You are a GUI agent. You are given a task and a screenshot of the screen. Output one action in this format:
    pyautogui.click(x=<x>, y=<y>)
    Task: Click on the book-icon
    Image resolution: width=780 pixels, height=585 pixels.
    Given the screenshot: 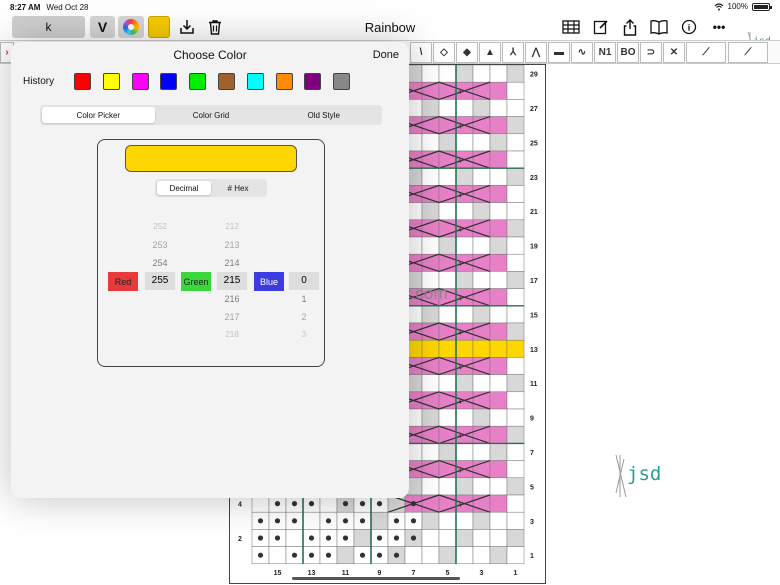 What is the action you would take?
    pyautogui.click(x=659, y=27)
    